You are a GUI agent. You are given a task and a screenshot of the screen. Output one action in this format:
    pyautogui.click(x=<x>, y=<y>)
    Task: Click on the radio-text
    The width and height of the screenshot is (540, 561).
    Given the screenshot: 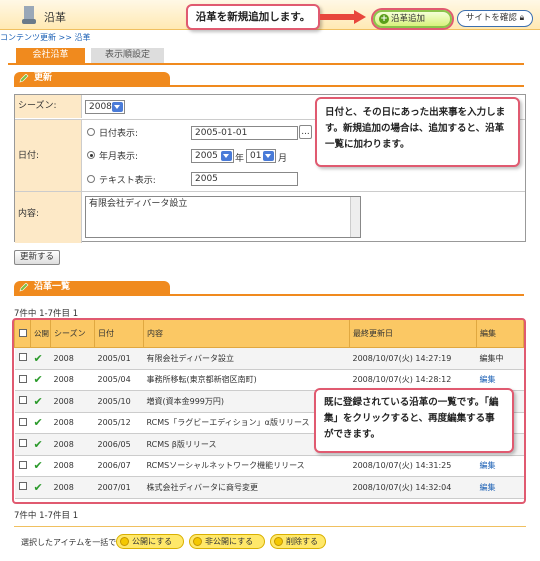 What is the action you would take?
    pyautogui.click(x=91, y=179)
    